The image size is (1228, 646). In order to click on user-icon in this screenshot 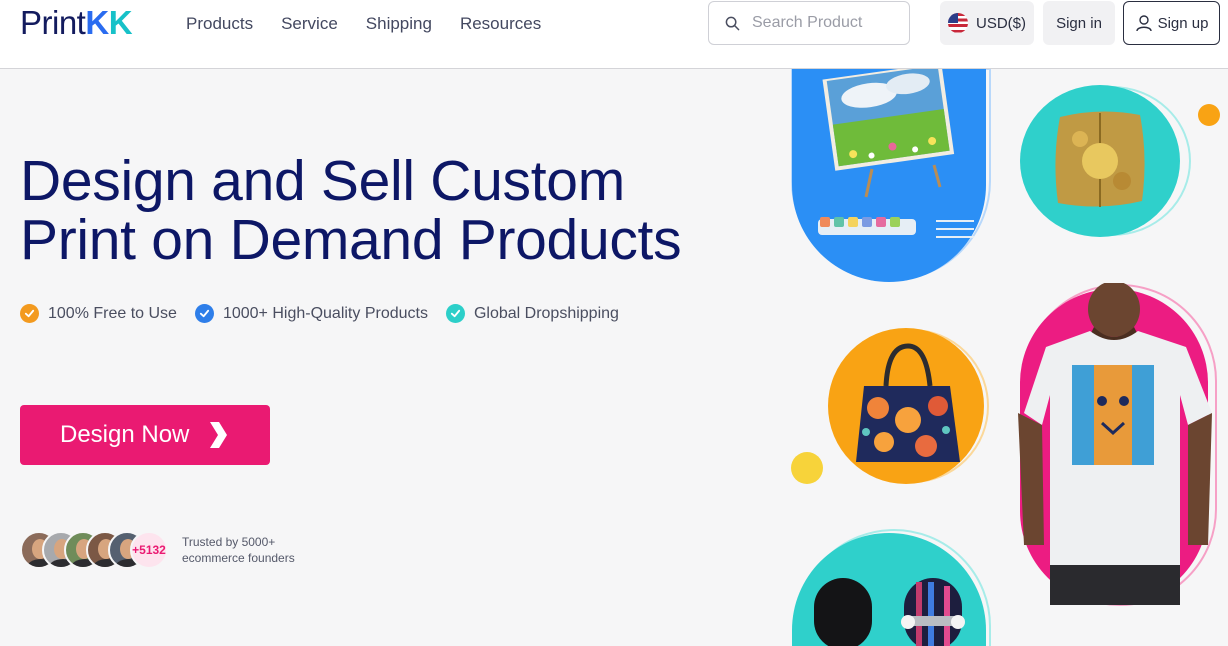, I will do `click(1143, 23)`.